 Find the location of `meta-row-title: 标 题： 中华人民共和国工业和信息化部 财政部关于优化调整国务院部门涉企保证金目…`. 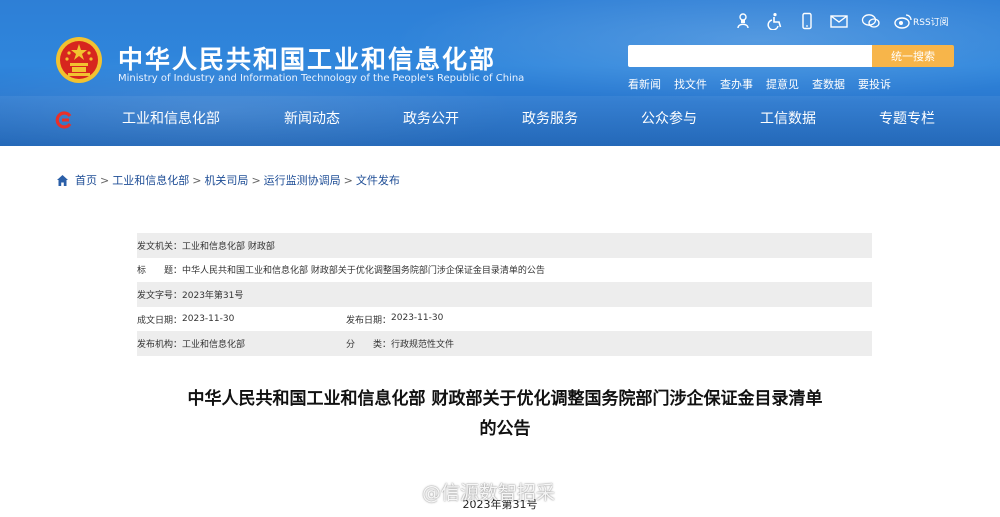

meta-row-title: 标 题： 中华人民共和国工业和信息化部 财政部关于优化调整国务院部门涉企保证金目… is located at coordinates (504, 270).